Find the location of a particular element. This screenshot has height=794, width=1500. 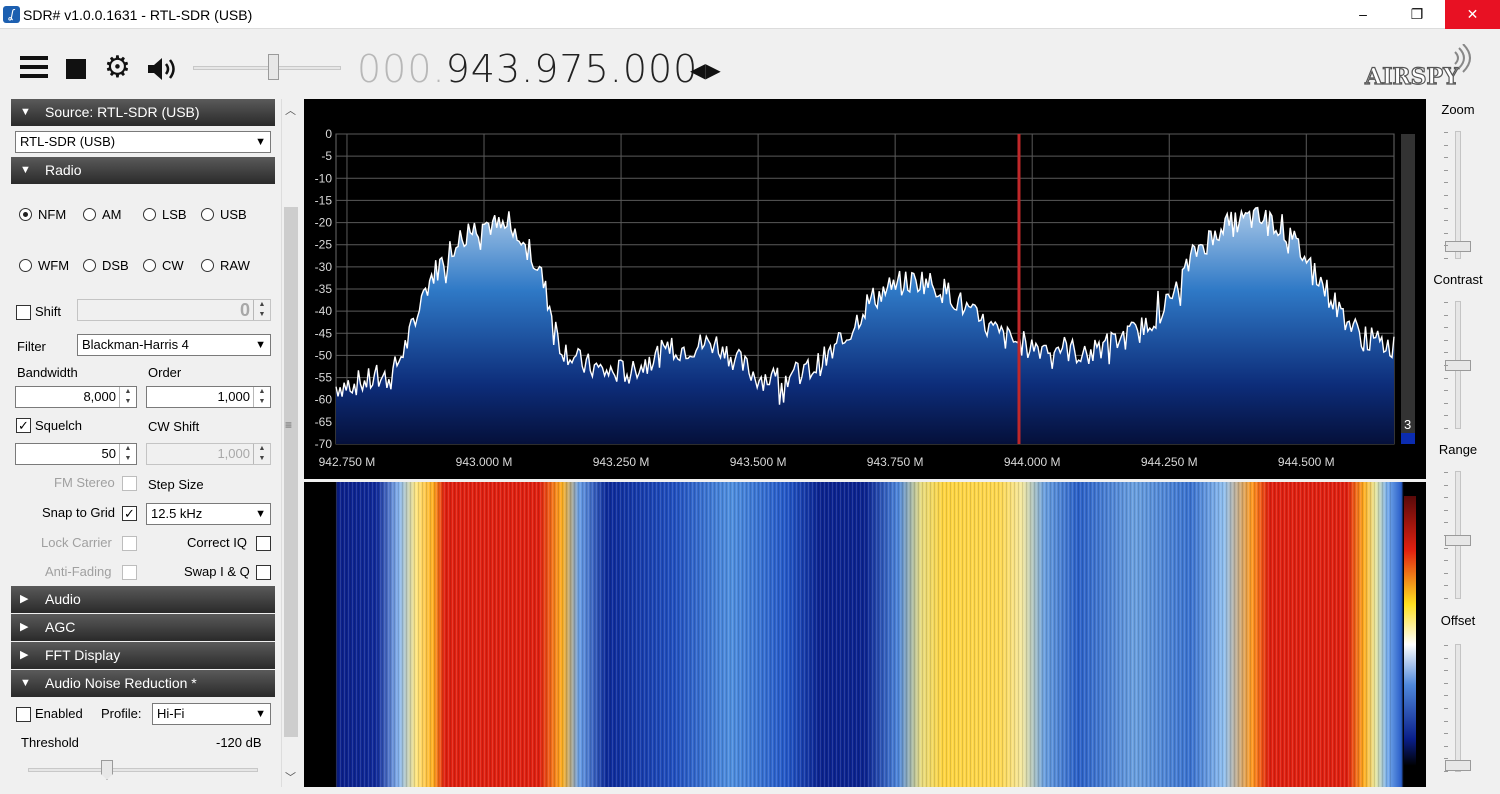

range-slider is located at coordinates (1457, 535).